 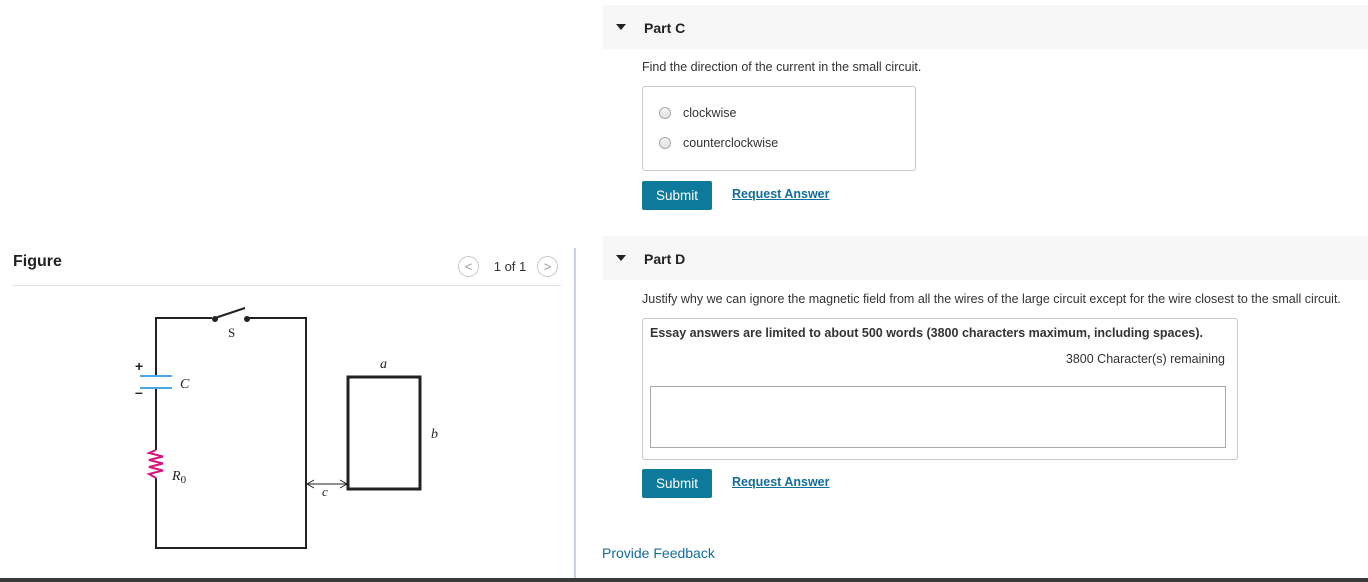 What do you see at coordinates (665, 259) in the screenshot?
I see `part-d-title: Part D` at bounding box center [665, 259].